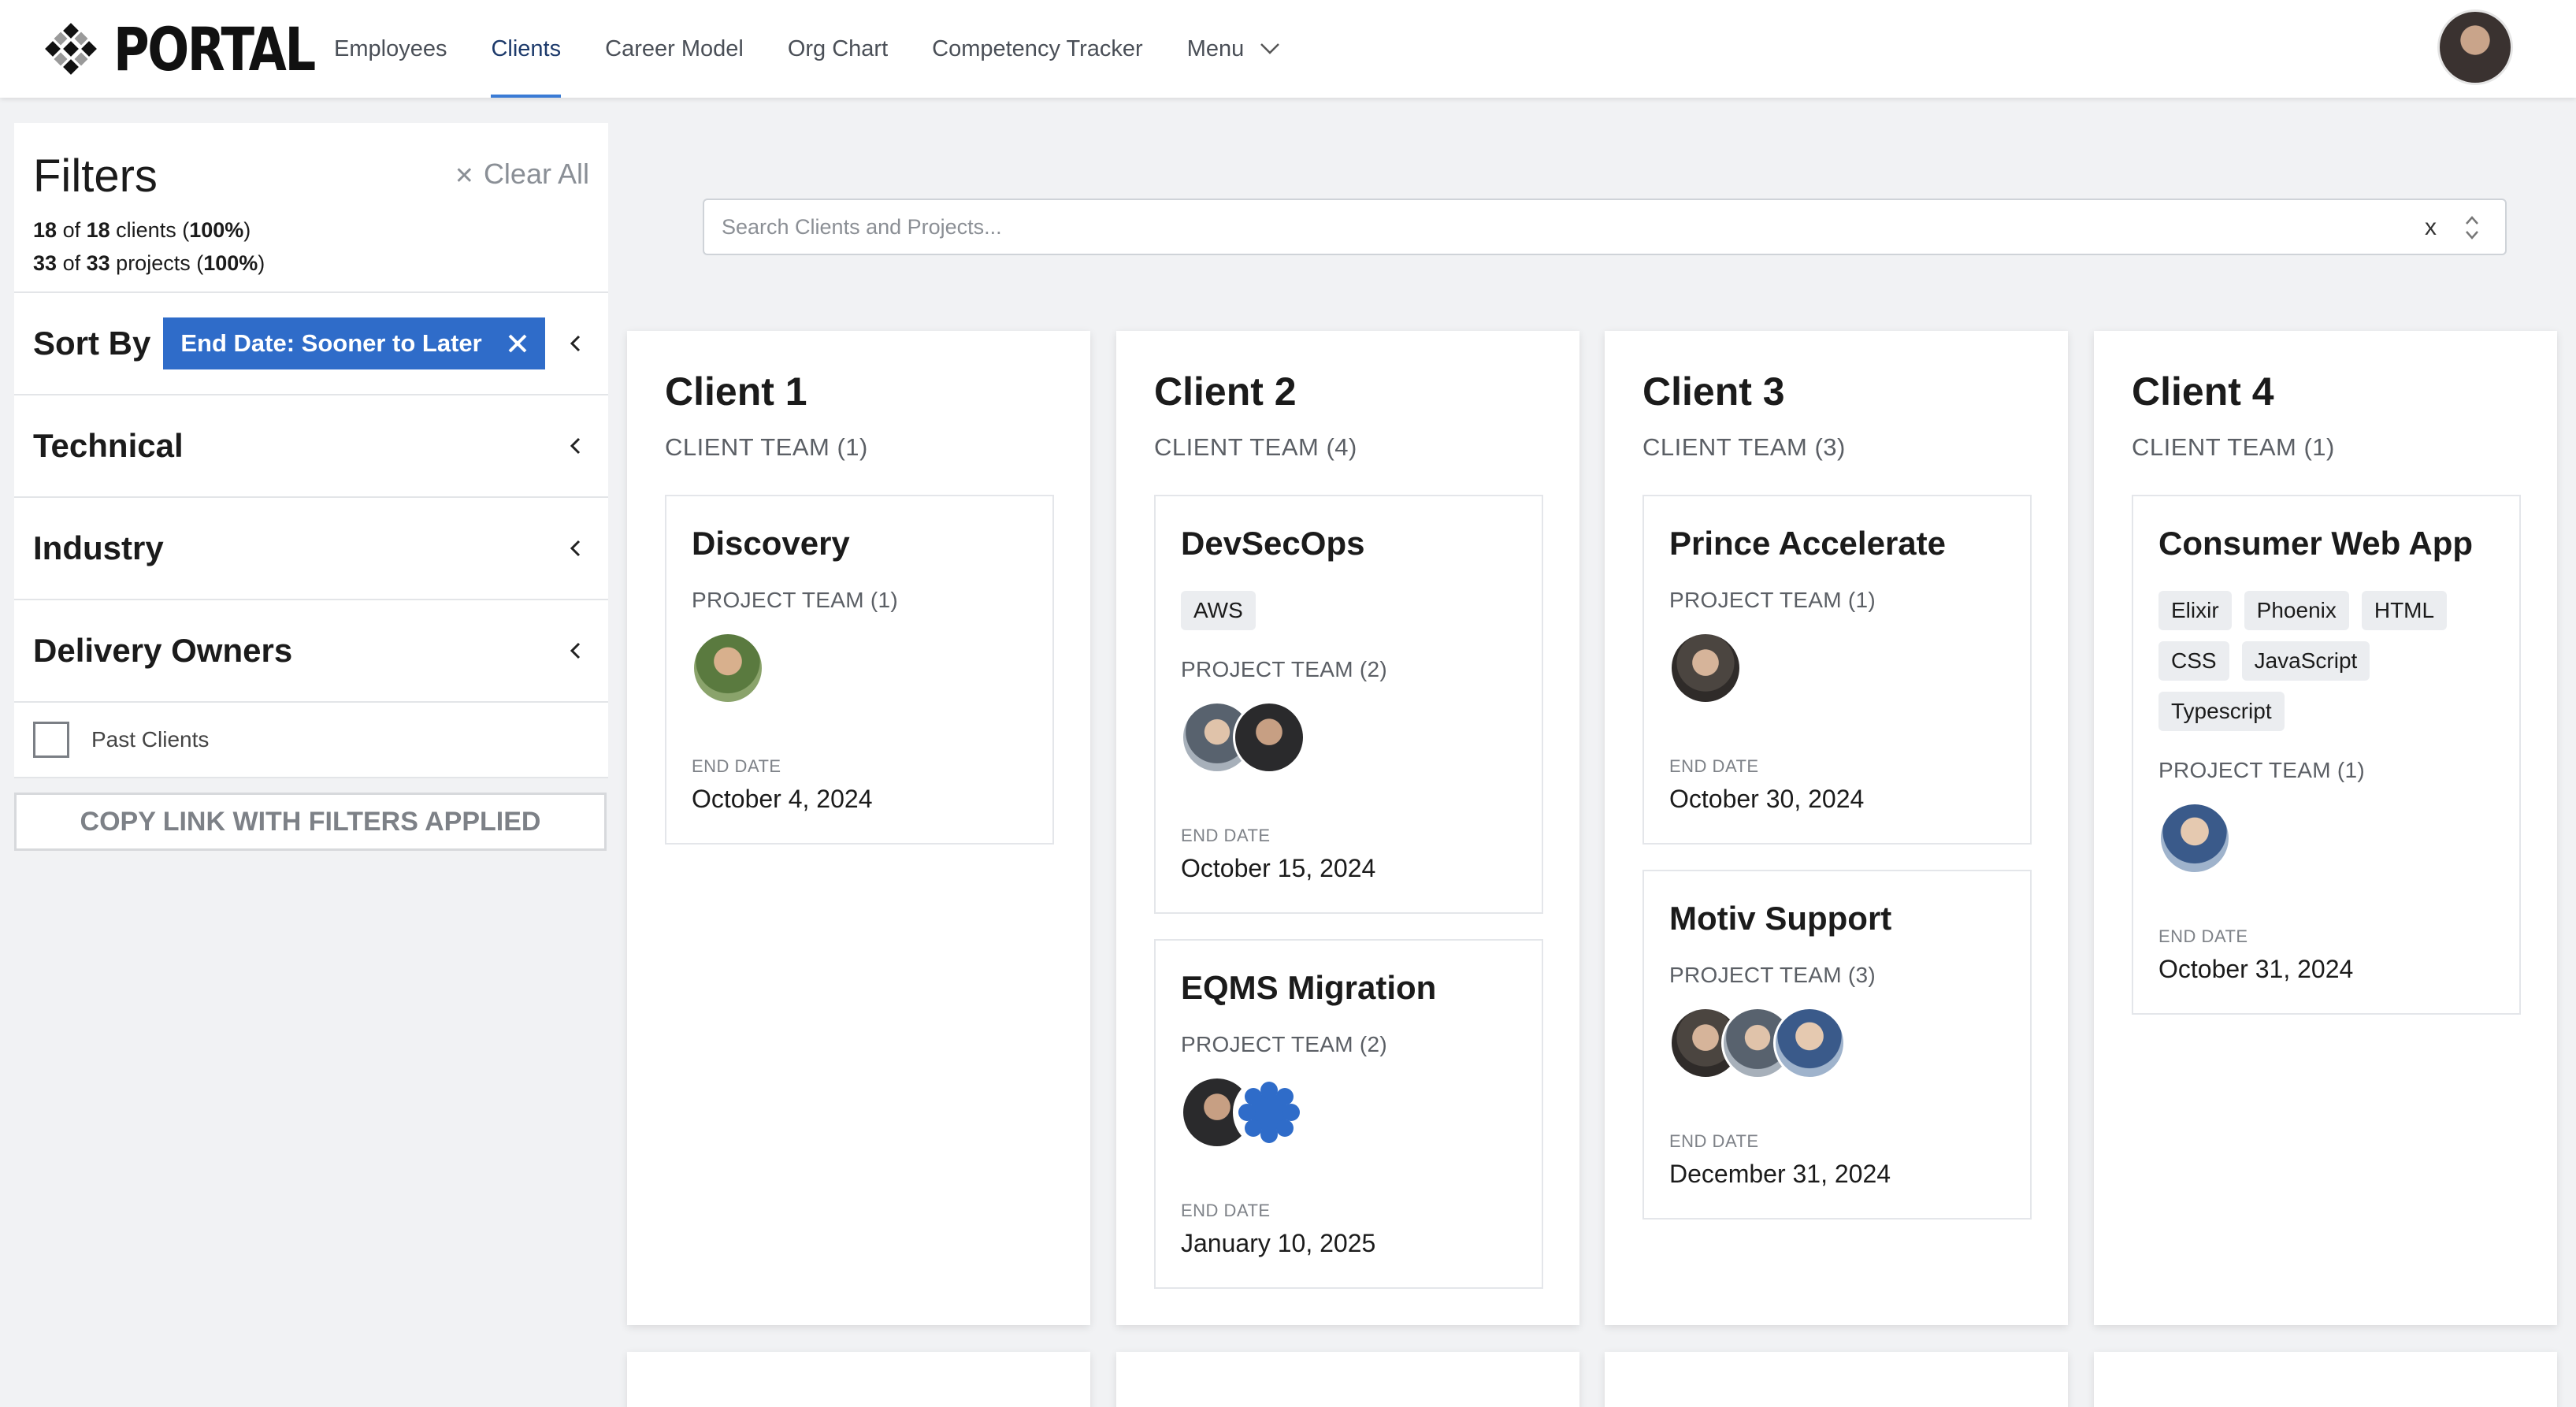 The height and width of the screenshot is (1407, 2576). I want to click on projects-word: projects, so click(153, 263).